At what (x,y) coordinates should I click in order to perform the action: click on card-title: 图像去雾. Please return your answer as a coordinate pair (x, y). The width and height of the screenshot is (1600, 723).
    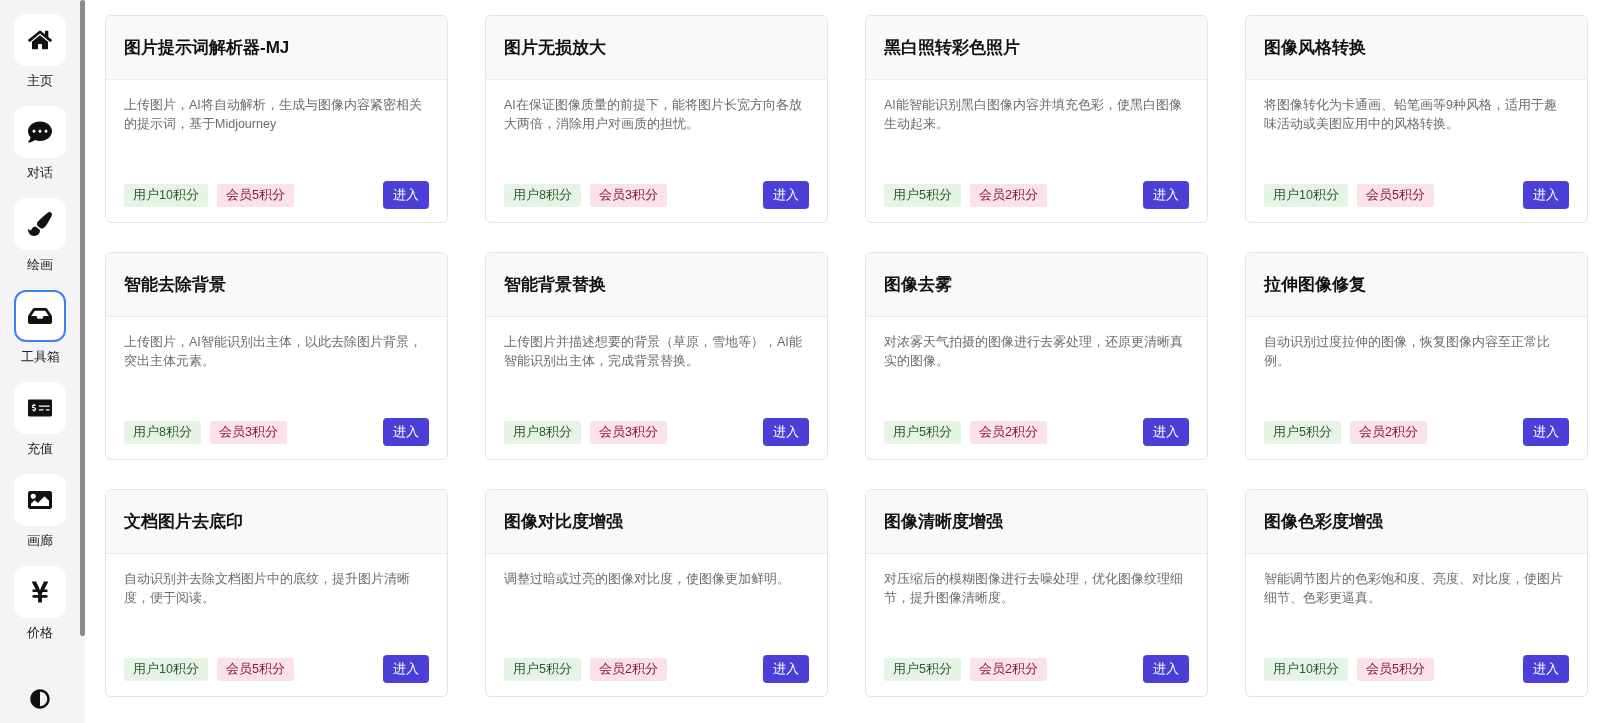
    Looking at the image, I should click on (918, 285).